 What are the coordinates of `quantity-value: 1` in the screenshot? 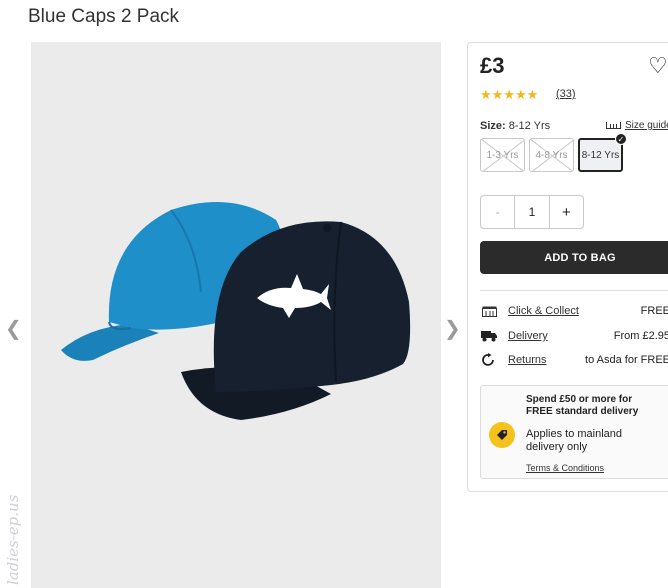 It's located at (531, 212).